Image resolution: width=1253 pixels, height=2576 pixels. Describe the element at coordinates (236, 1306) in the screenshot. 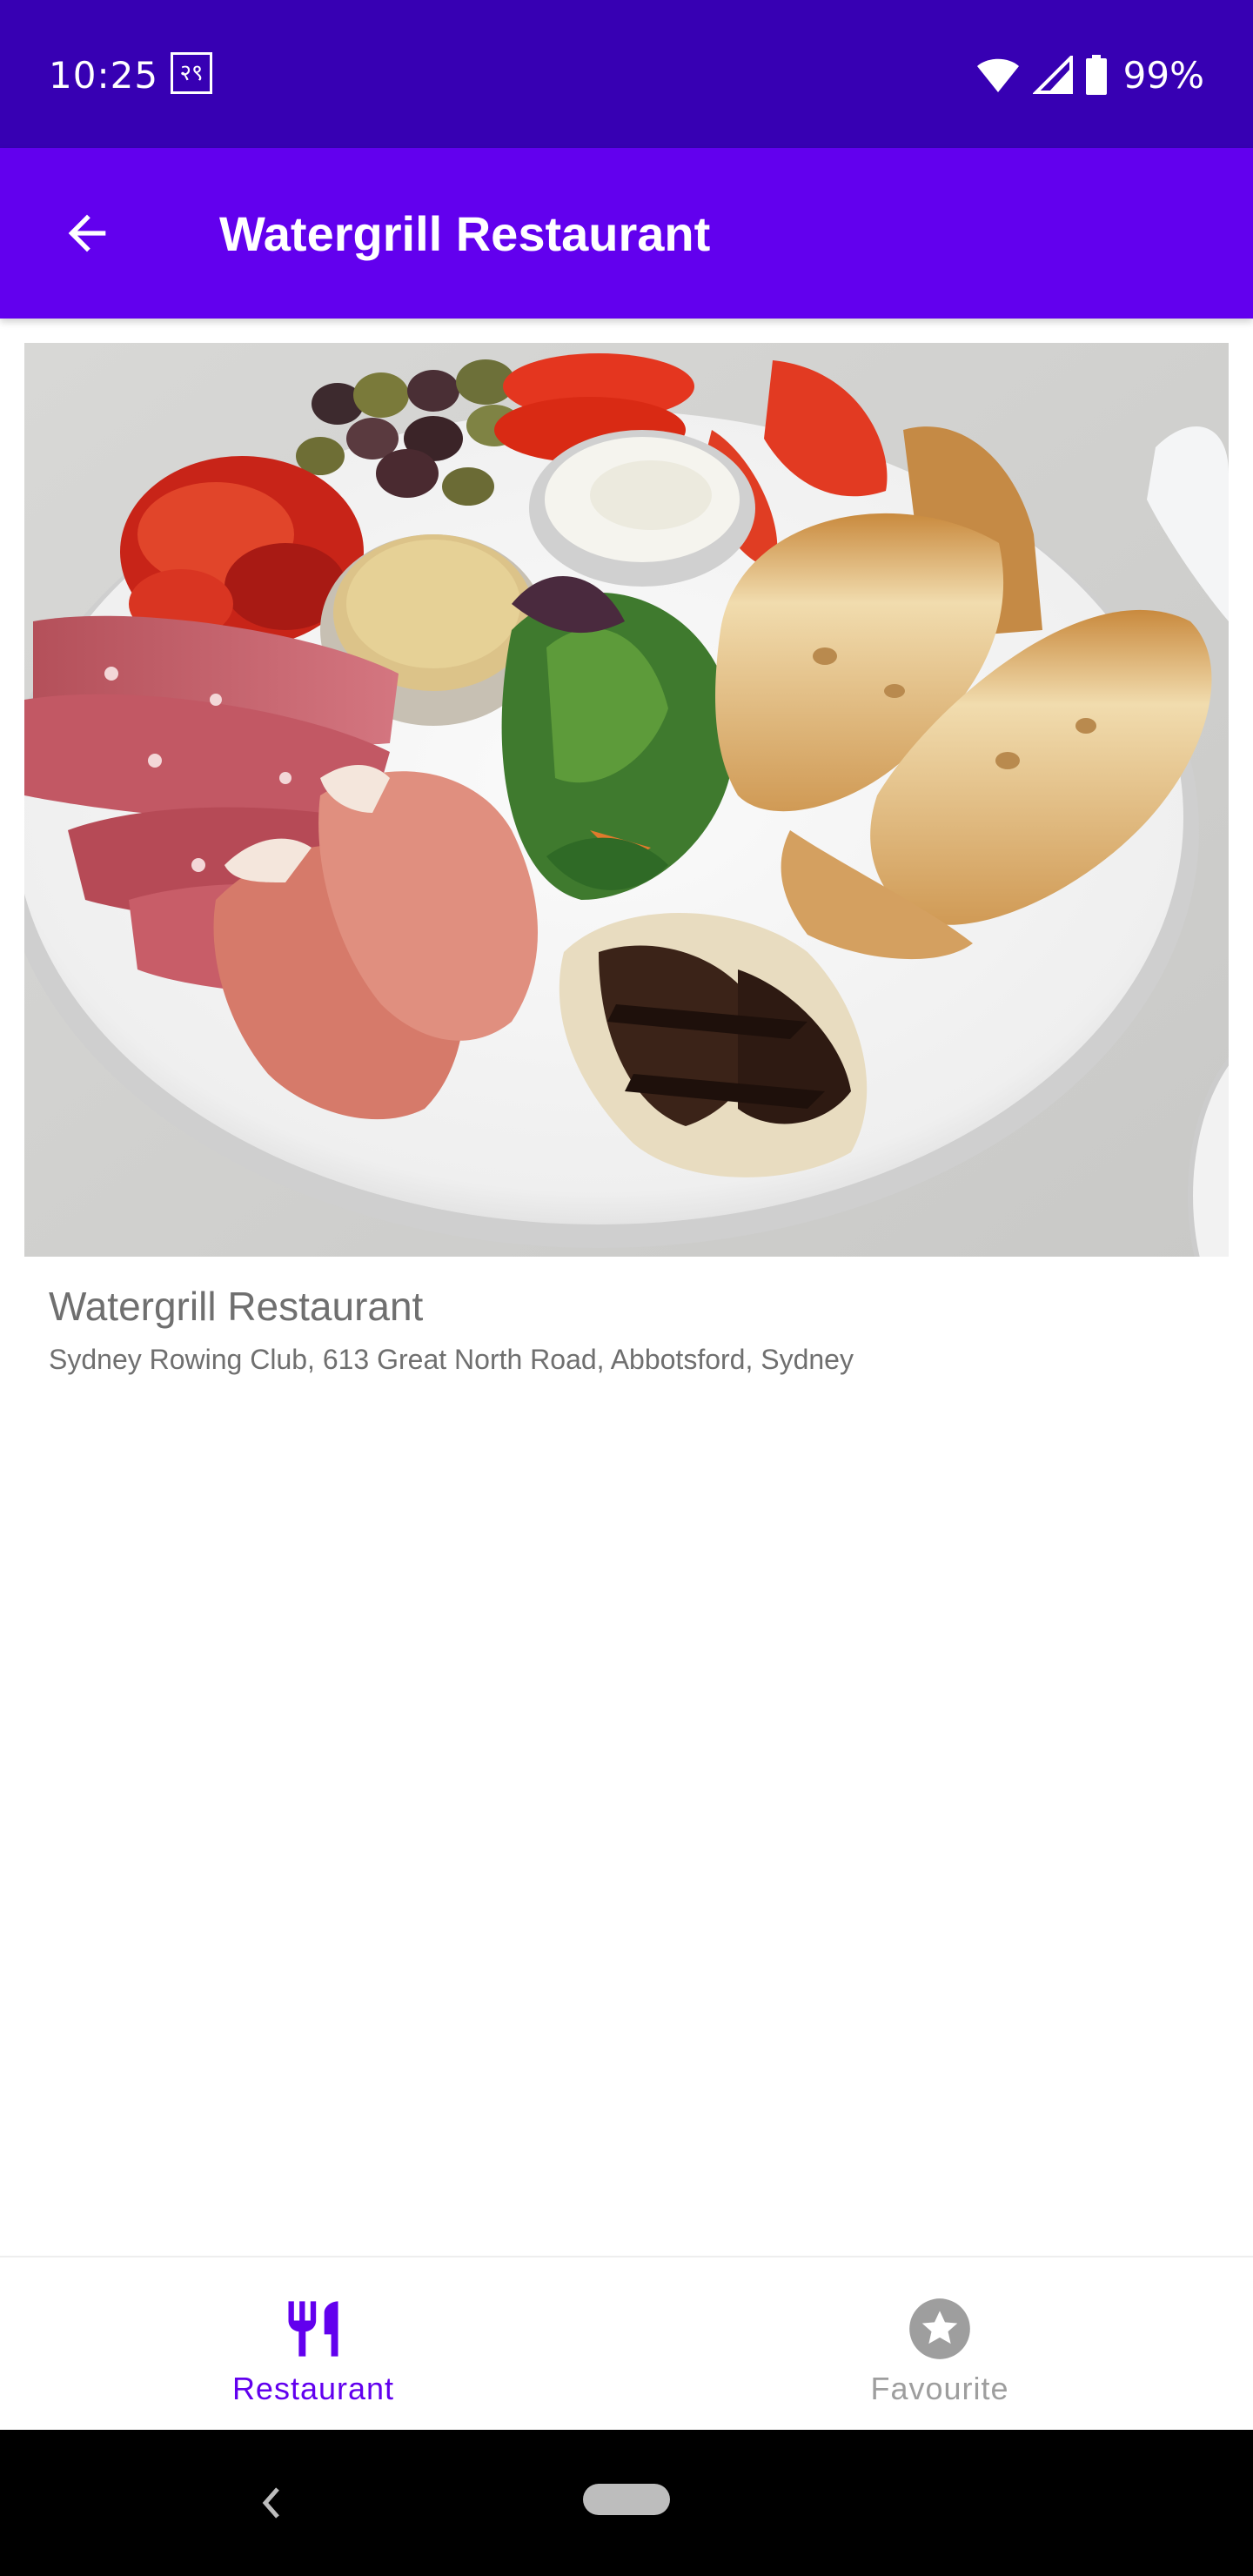

I see `restaurant-name: Watergrill Restaurant` at that location.